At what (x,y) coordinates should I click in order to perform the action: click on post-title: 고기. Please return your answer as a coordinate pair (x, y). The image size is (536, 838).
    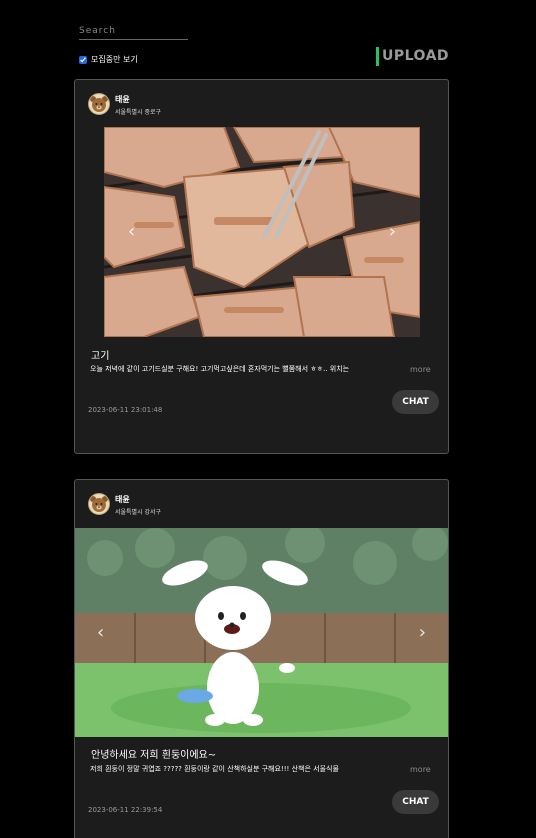
    Looking at the image, I should click on (100, 354).